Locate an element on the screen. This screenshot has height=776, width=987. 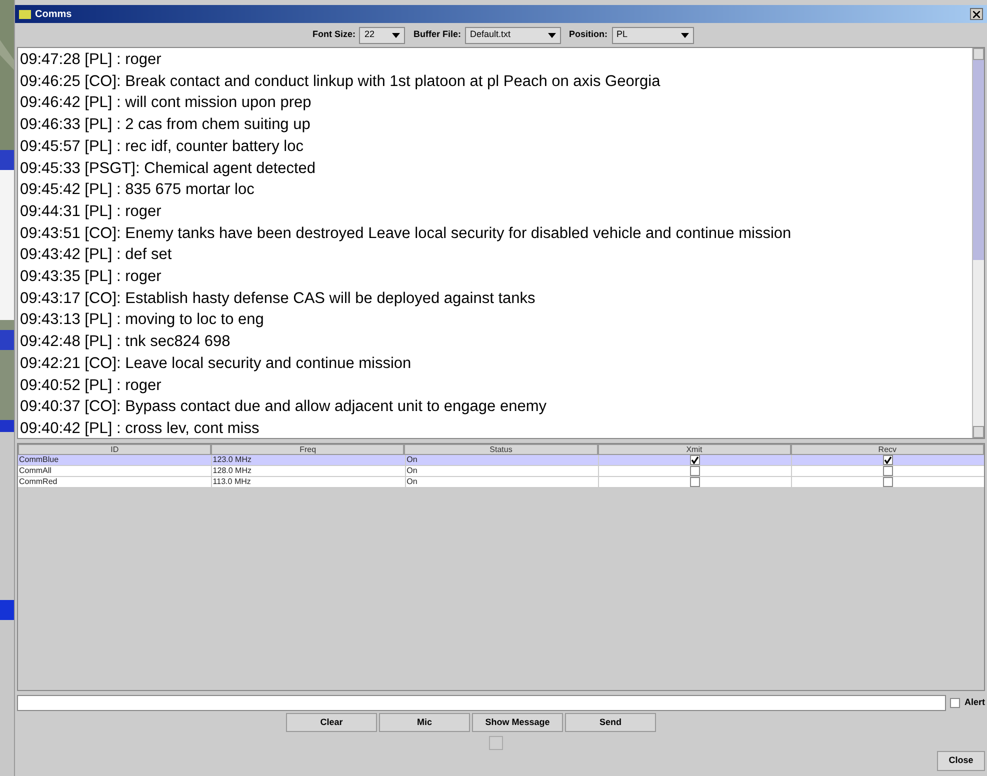
log-line: 09:43:17 [CO]: Establish hasty defense CAS will be deployed against tanks is located at coordinates (278, 298).